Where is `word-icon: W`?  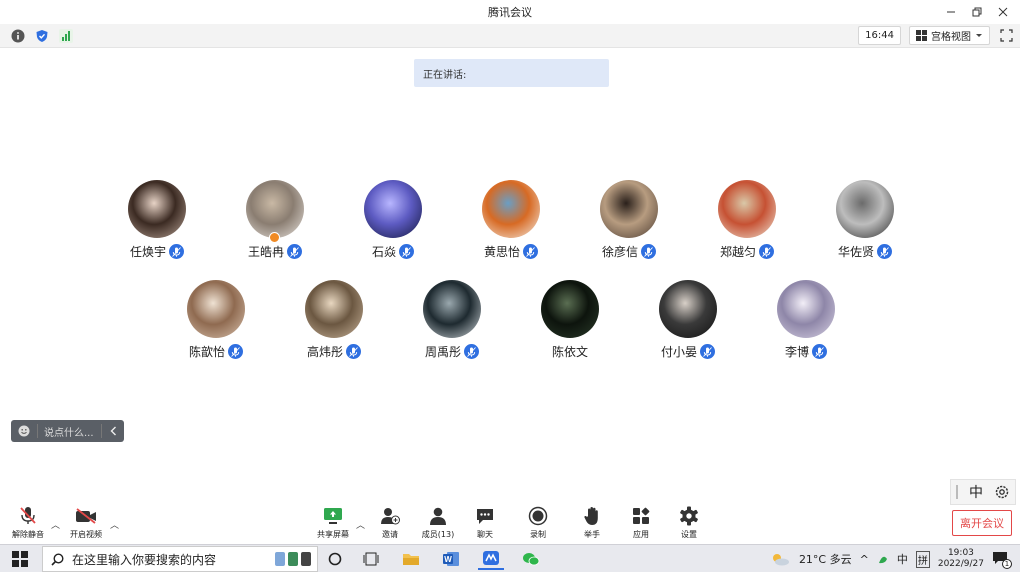 word-icon: W is located at coordinates (451, 559).